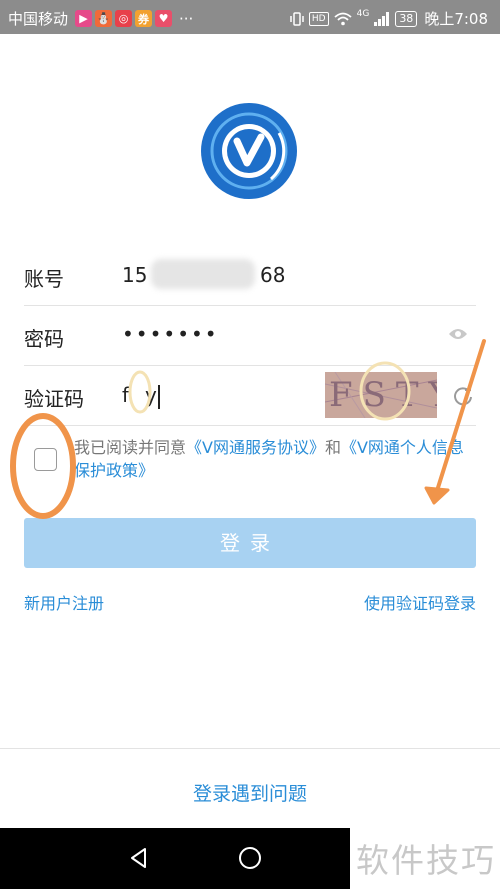  I want to click on password-input: •••••••, so click(170, 334).